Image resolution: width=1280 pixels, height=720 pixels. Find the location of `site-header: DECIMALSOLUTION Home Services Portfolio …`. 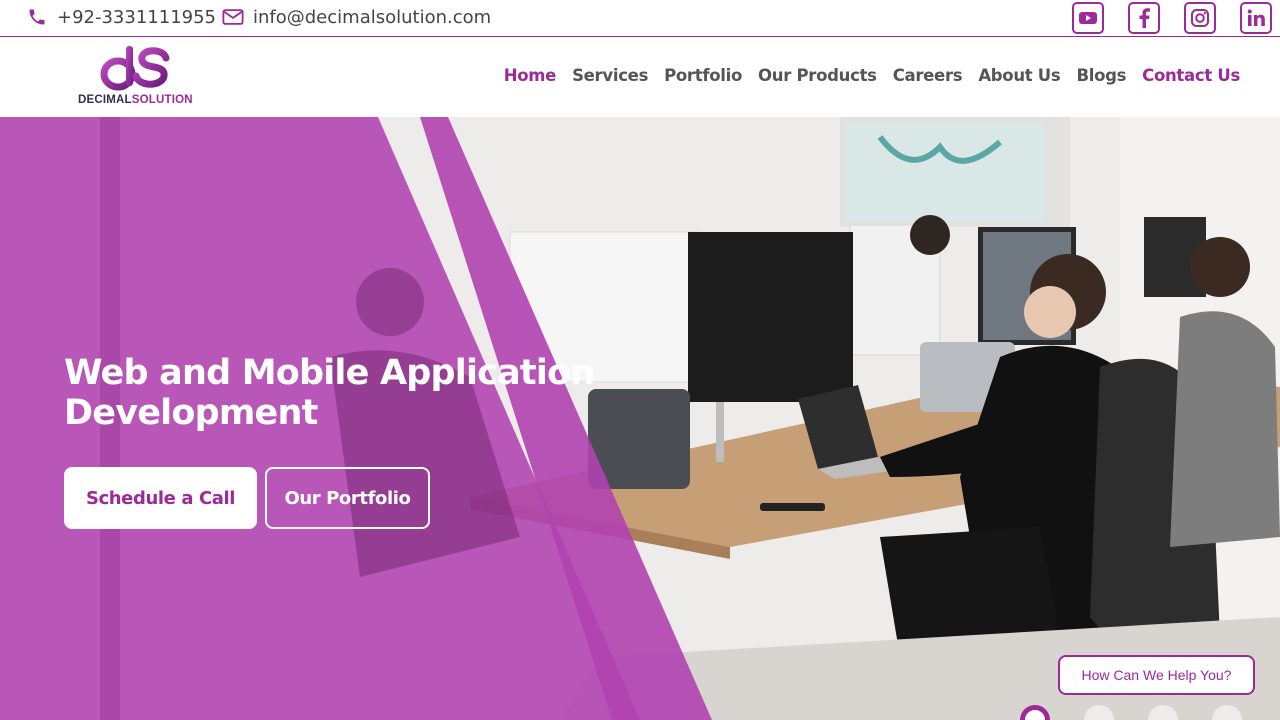

site-header: DECIMALSOLUTION Home Services Portfolio … is located at coordinates (640, 77).